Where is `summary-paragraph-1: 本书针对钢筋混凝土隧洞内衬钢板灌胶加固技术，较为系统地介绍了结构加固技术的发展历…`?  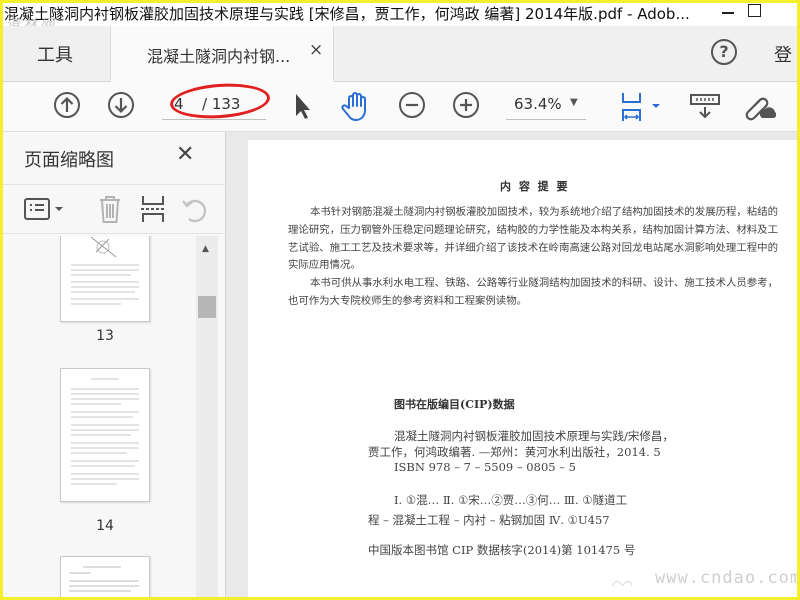
summary-paragraph-1: 本书针对钢筋混凝土隧洞内衬钢板灌胶加固技术，较为系统地介绍了结构加固技术的发展历… is located at coordinates (533, 239).